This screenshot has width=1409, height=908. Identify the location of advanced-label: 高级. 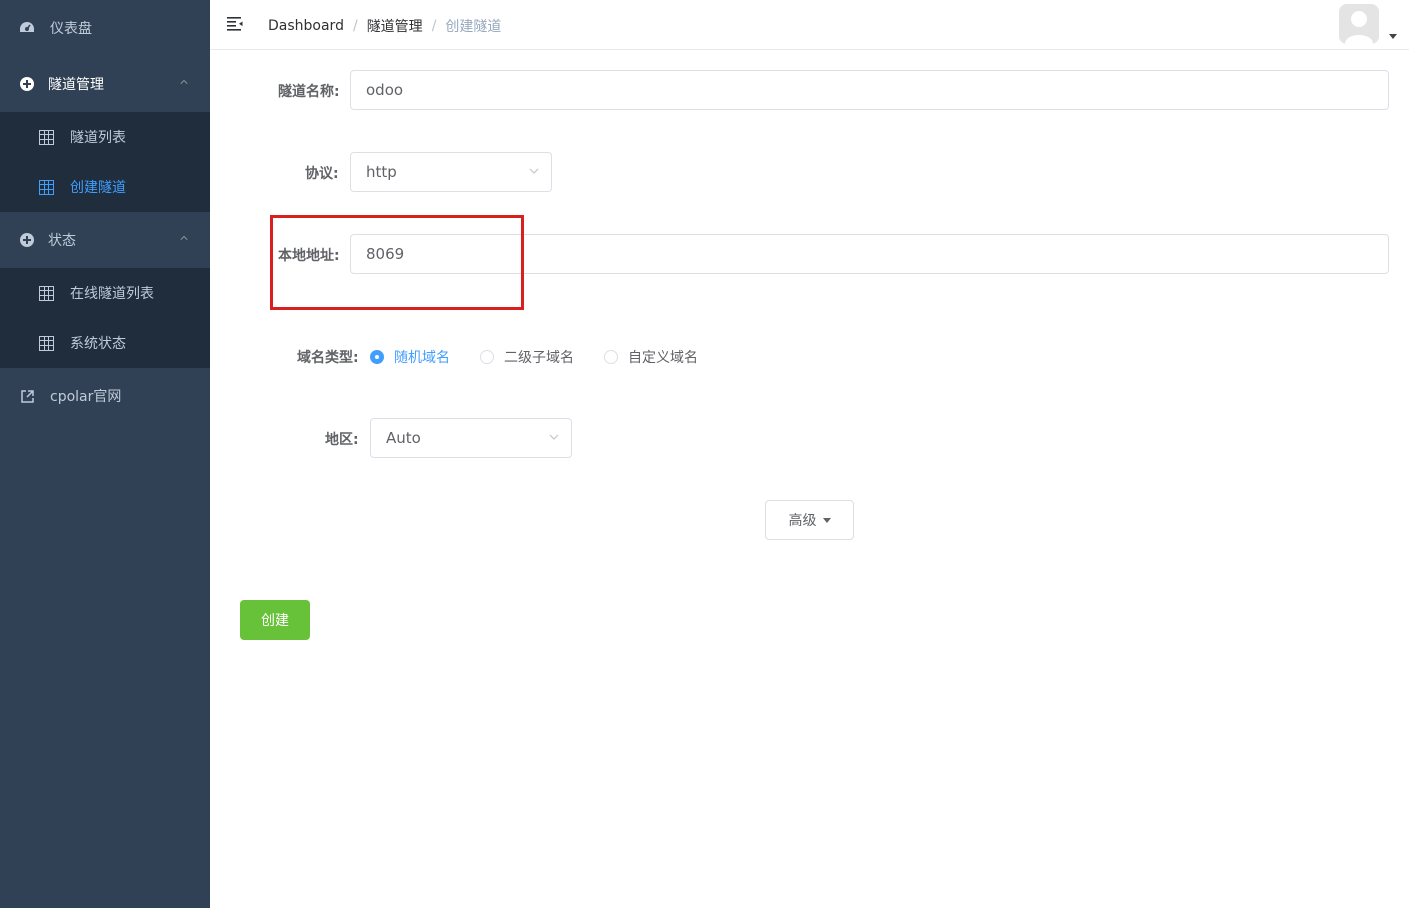
(802, 521).